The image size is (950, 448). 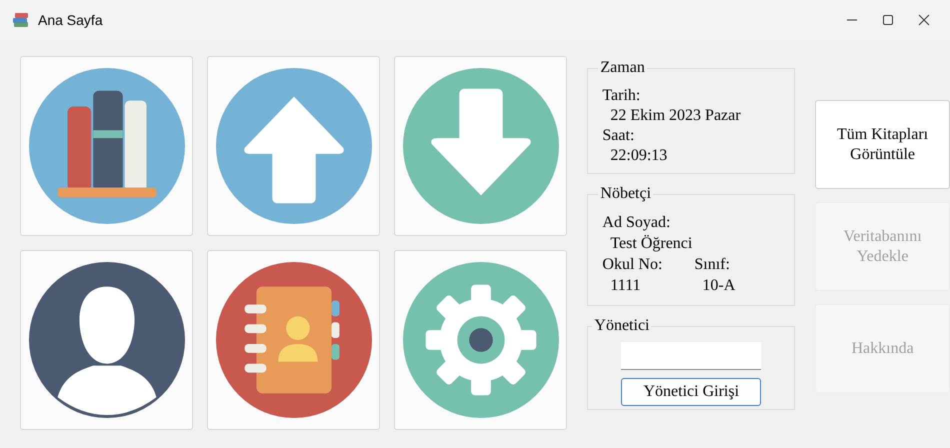 What do you see at coordinates (637, 223) in the screenshot?
I see `name-label: Ad Soyad:` at bounding box center [637, 223].